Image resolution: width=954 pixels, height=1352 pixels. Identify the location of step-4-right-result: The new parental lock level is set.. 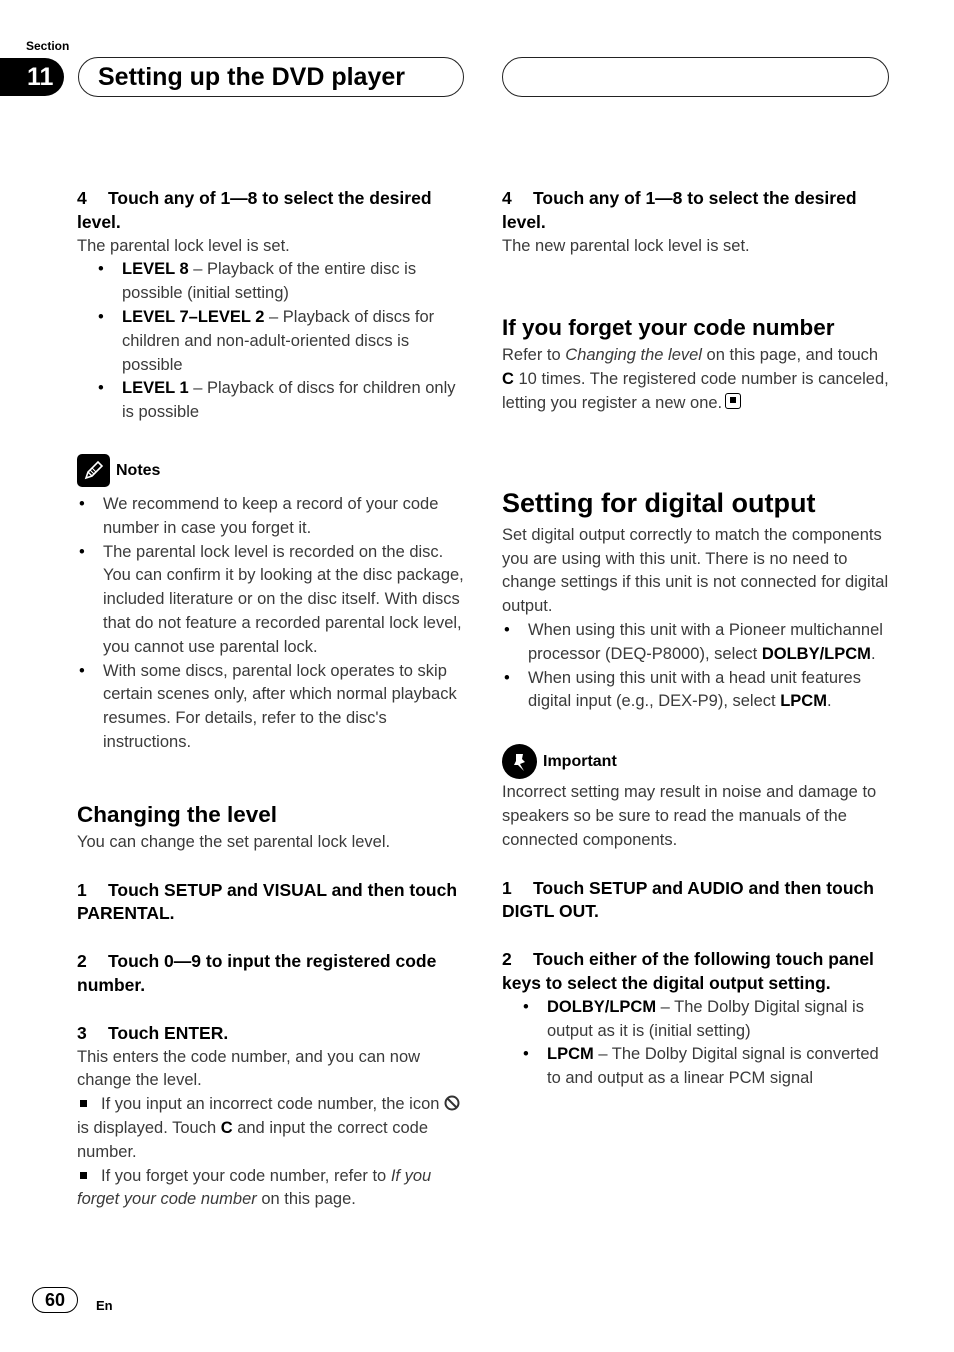
(626, 245).